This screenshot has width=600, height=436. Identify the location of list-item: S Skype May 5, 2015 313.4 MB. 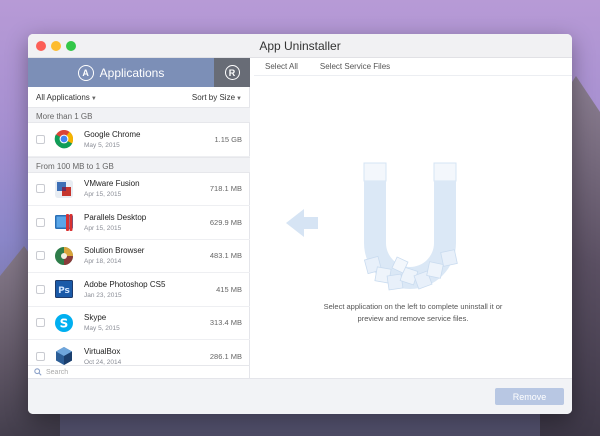
(139, 323).